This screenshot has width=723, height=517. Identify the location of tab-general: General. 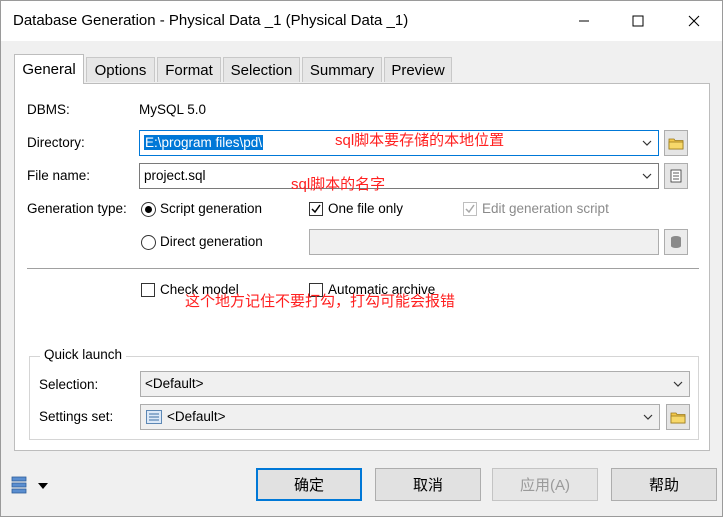
(49, 69).